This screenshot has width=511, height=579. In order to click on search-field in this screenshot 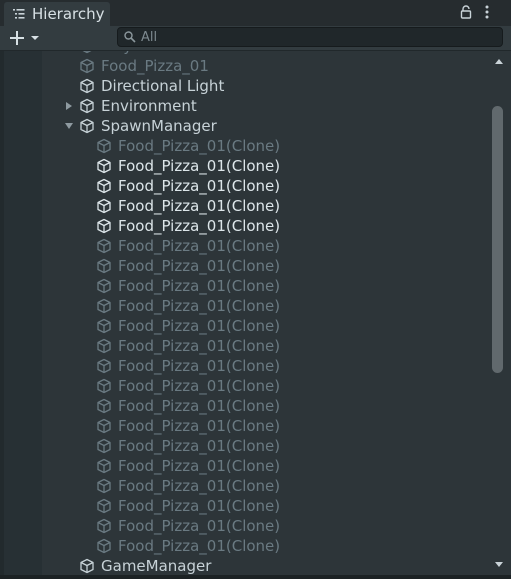, I will do `click(310, 37)`.